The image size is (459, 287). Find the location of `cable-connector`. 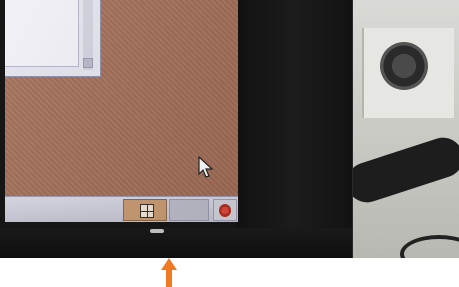

cable-connector is located at coordinates (404, 66).